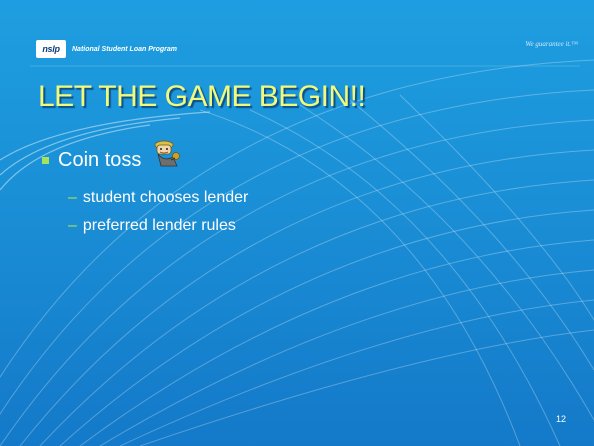 The image size is (594, 446). I want to click on sub-item: – preferred lender rules, so click(152, 226).